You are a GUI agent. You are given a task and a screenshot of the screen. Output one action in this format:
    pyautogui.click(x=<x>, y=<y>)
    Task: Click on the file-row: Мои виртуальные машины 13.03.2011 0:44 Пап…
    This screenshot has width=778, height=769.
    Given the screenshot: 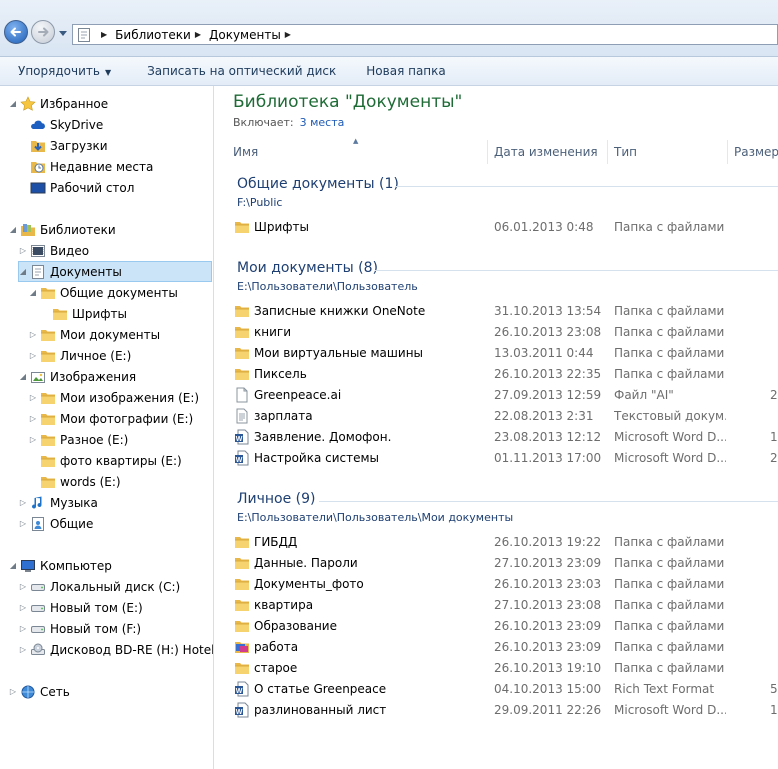 What is the action you would take?
    pyautogui.click(x=496, y=353)
    